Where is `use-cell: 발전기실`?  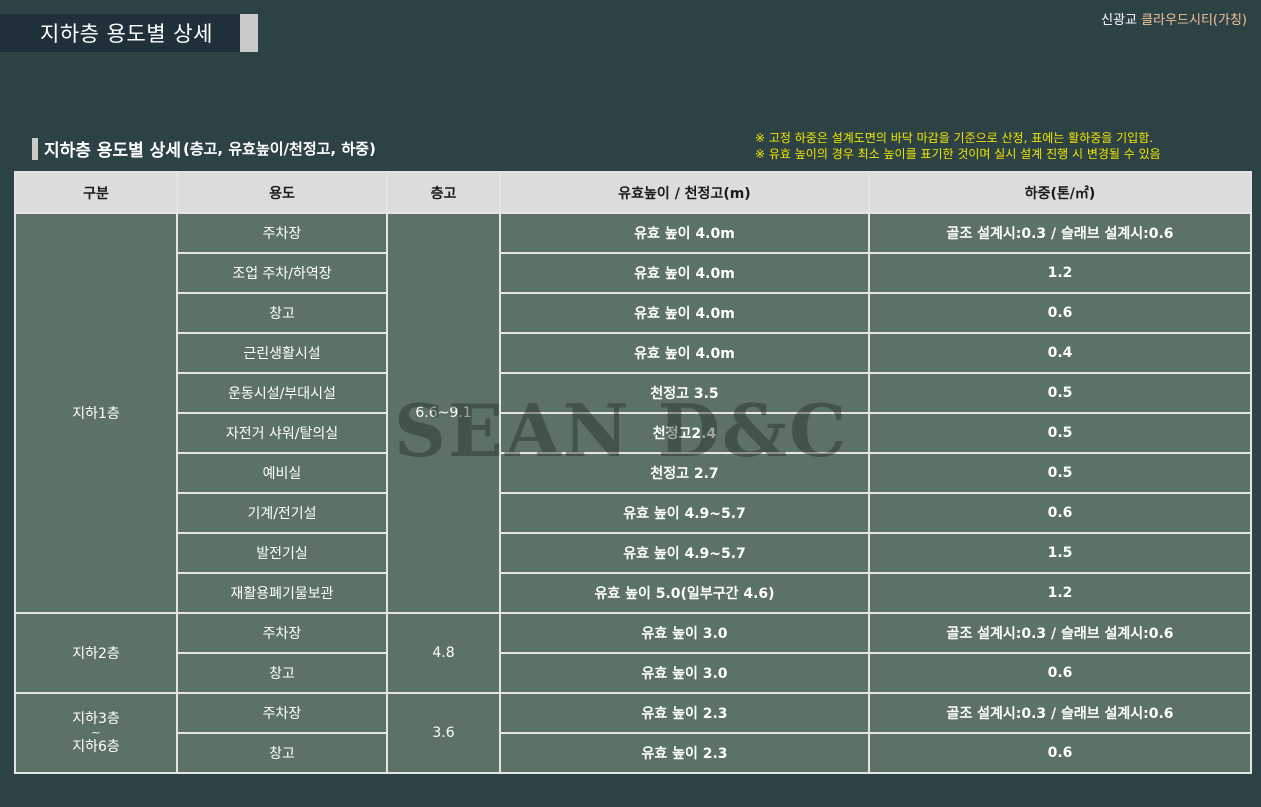
use-cell: 발전기실 is located at coordinates (282, 553).